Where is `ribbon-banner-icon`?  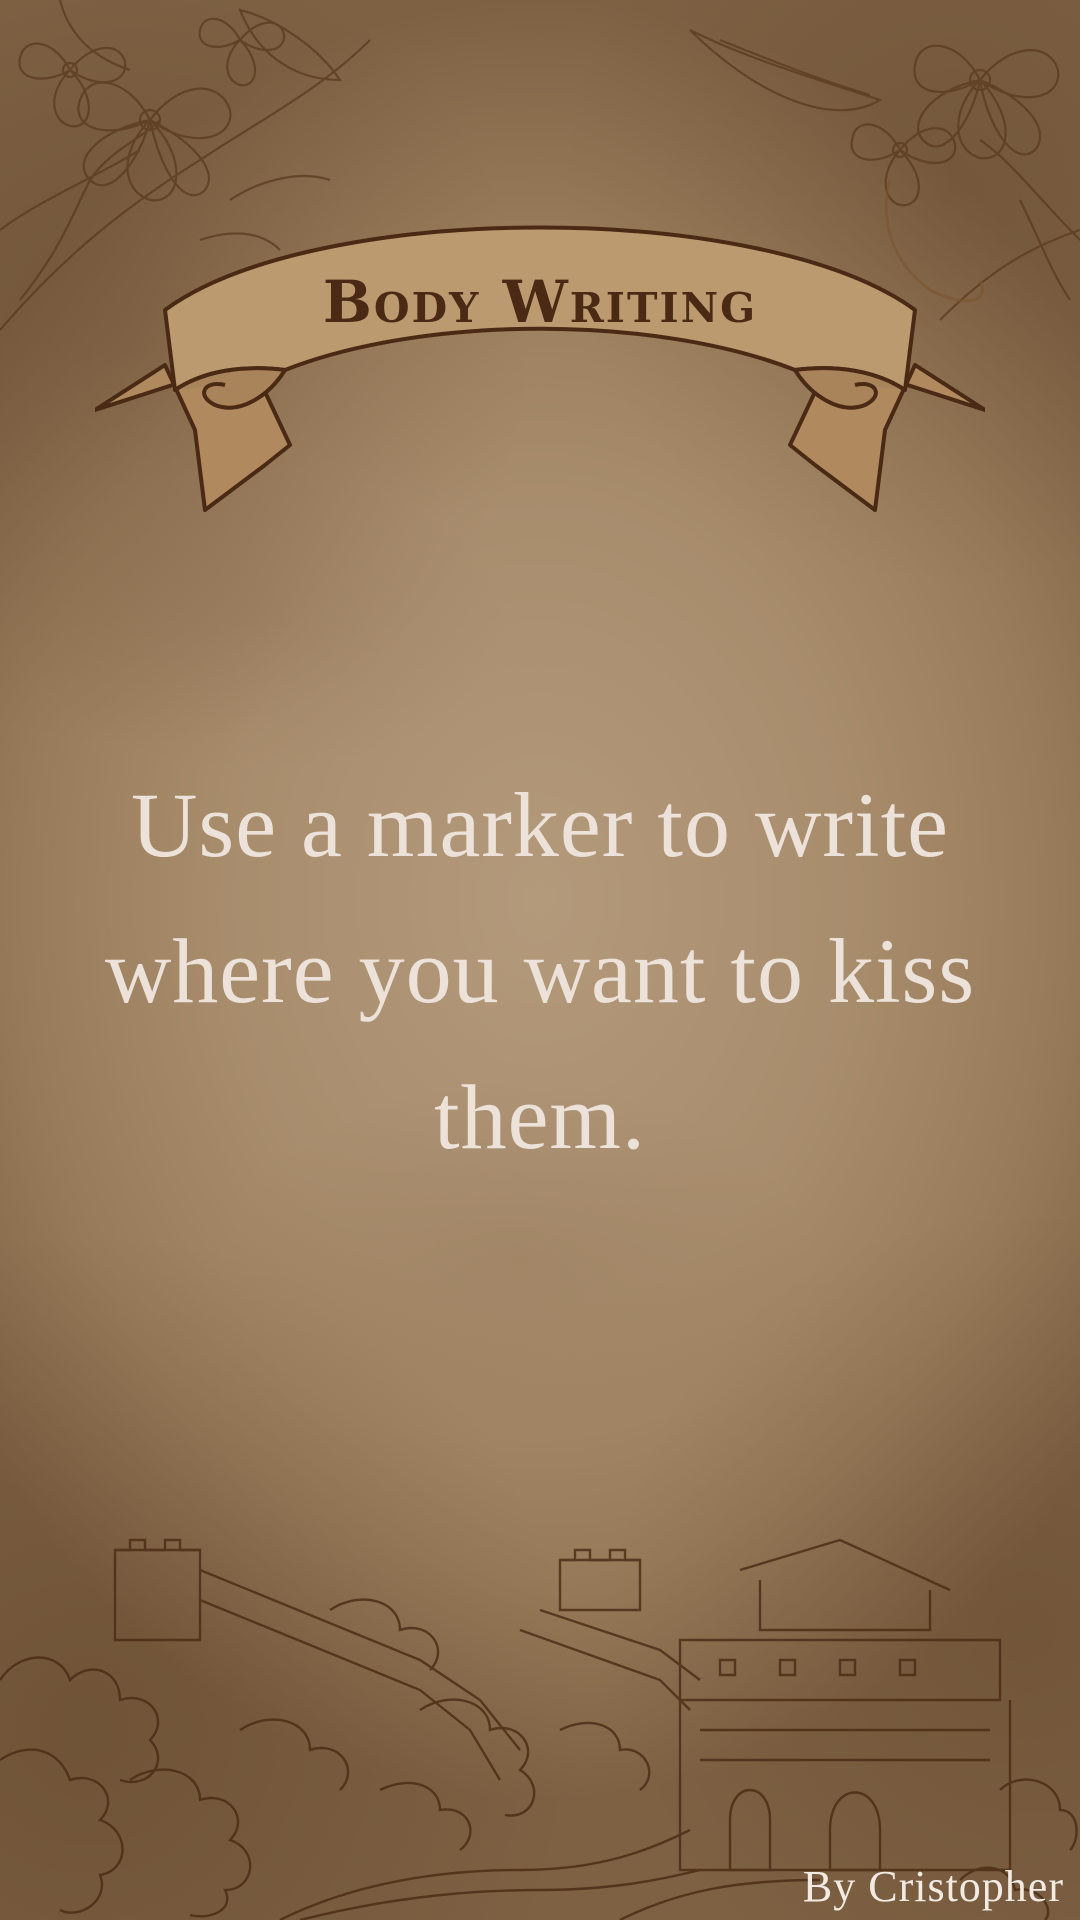
ribbon-banner-icon is located at coordinates (540, 368).